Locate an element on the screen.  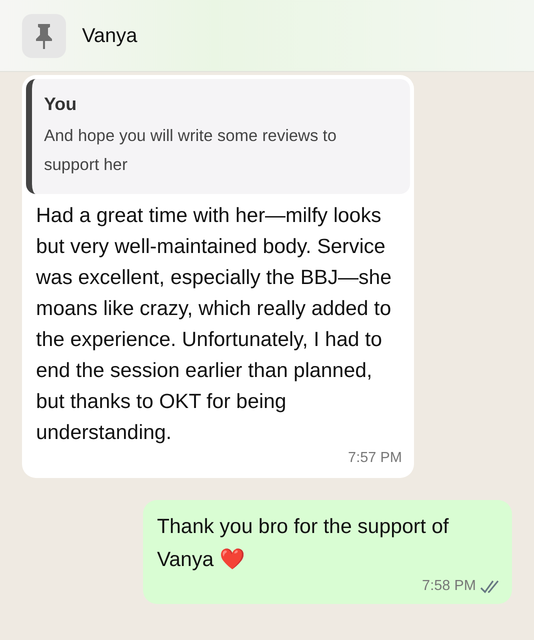
quoted-message: You And hope you will write some reviews to support her is located at coordinates (218, 136).